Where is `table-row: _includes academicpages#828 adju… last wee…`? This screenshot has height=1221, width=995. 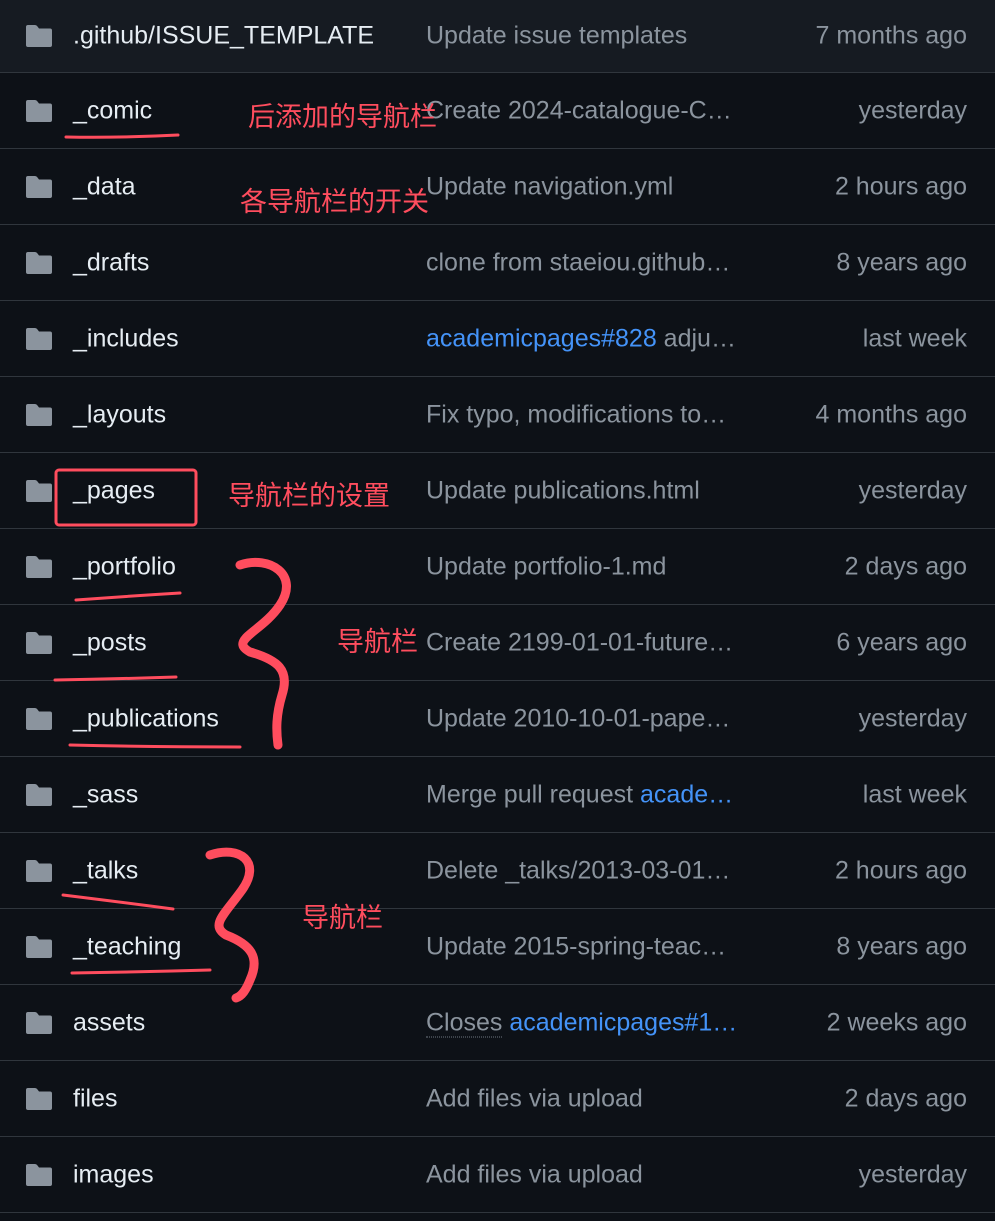 table-row: _includes academicpages#828 adju… last wee… is located at coordinates (497, 339).